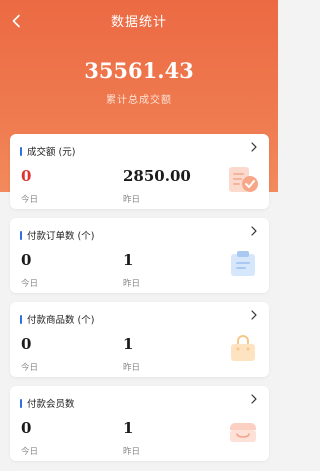 Image resolution: width=320 pixels, height=471 pixels. What do you see at coordinates (138, 22) in the screenshot?
I see `page-title: 数据统计` at bounding box center [138, 22].